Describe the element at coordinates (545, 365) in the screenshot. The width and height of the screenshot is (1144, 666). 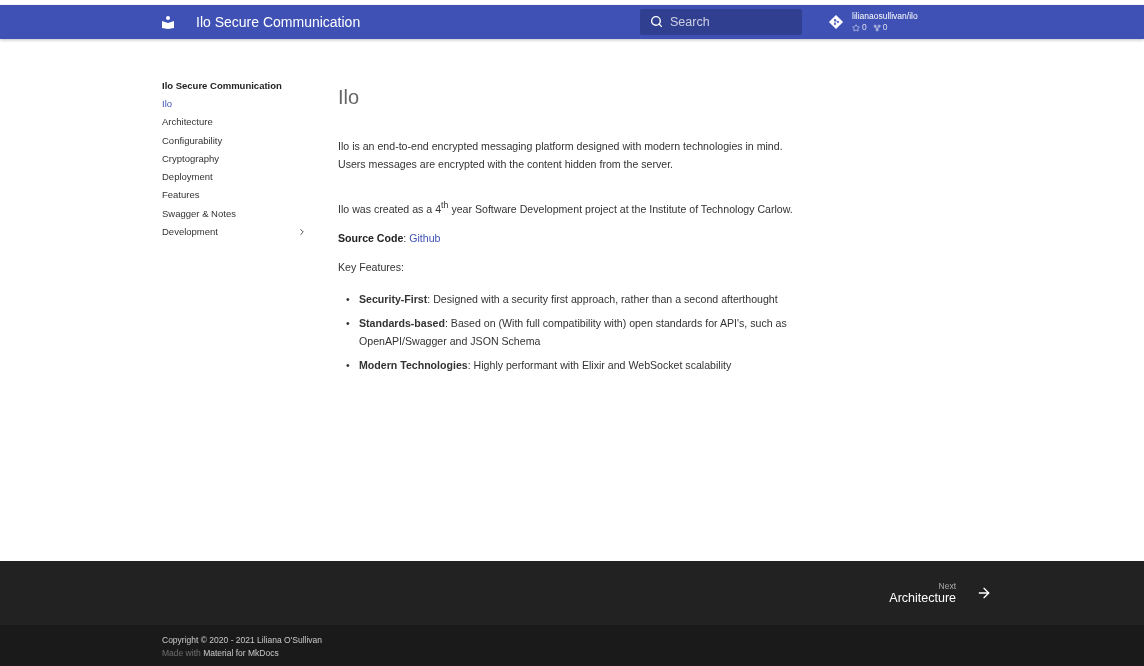
I see `feature-item: Modern Technologies: Highly performant with Elixir and WebSocket scalability` at that location.